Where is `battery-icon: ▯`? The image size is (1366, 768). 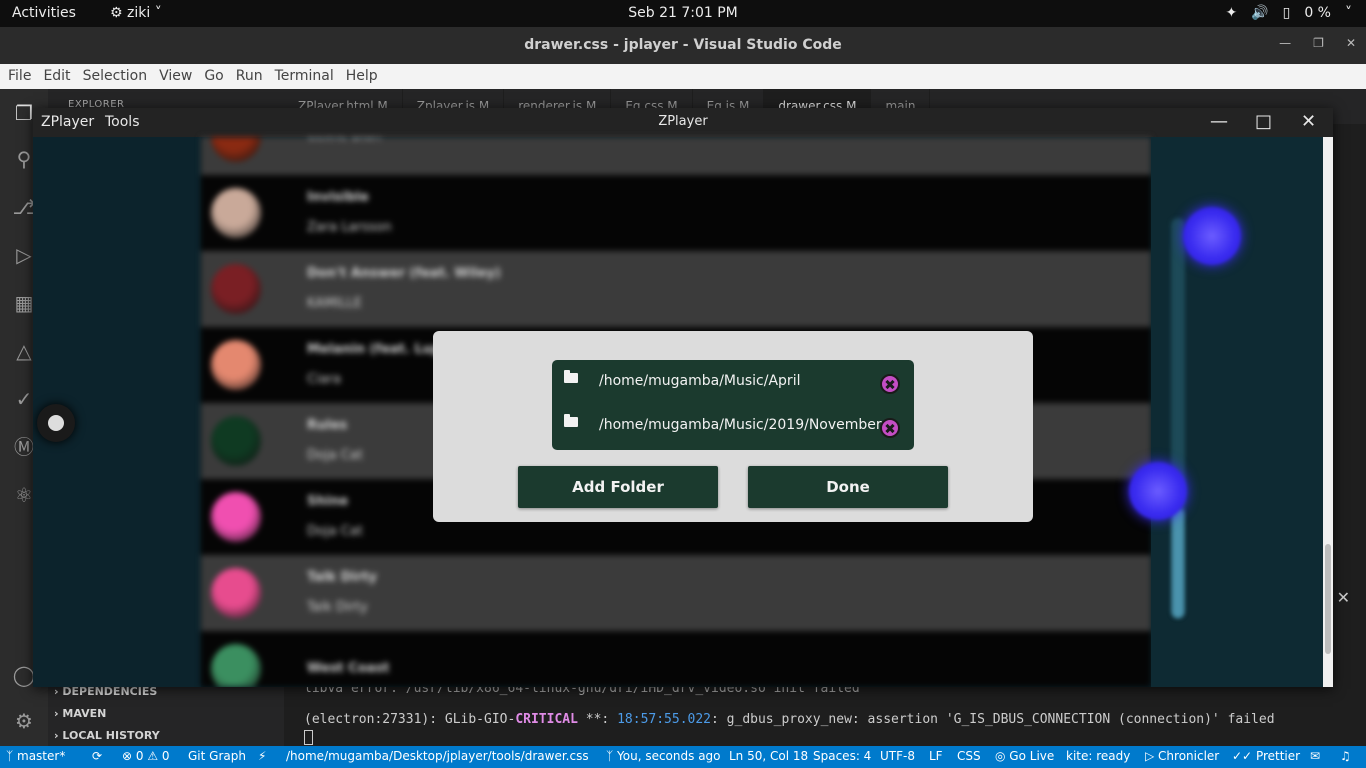 battery-icon: ▯ is located at coordinates (1287, 13).